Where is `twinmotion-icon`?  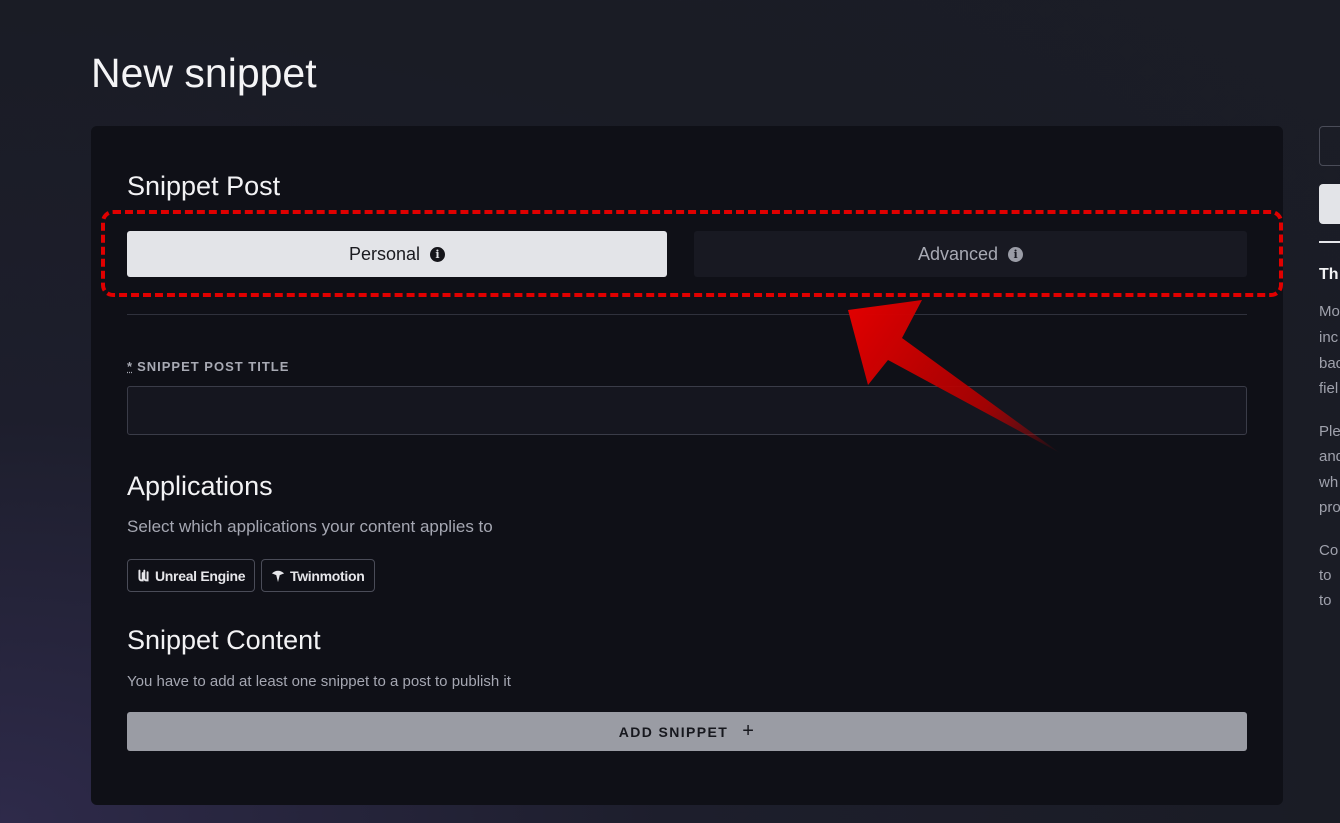 twinmotion-icon is located at coordinates (278, 576).